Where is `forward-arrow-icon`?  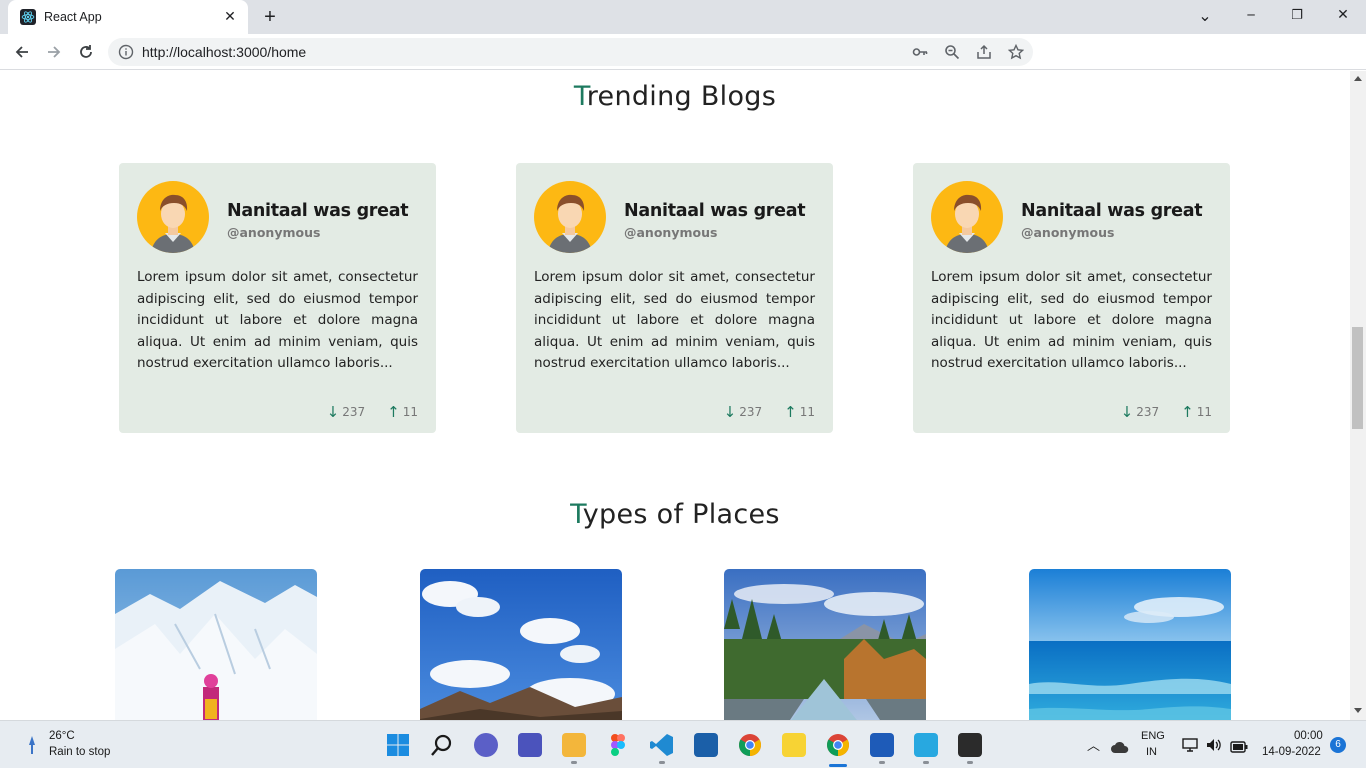 forward-arrow-icon is located at coordinates (54, 52).